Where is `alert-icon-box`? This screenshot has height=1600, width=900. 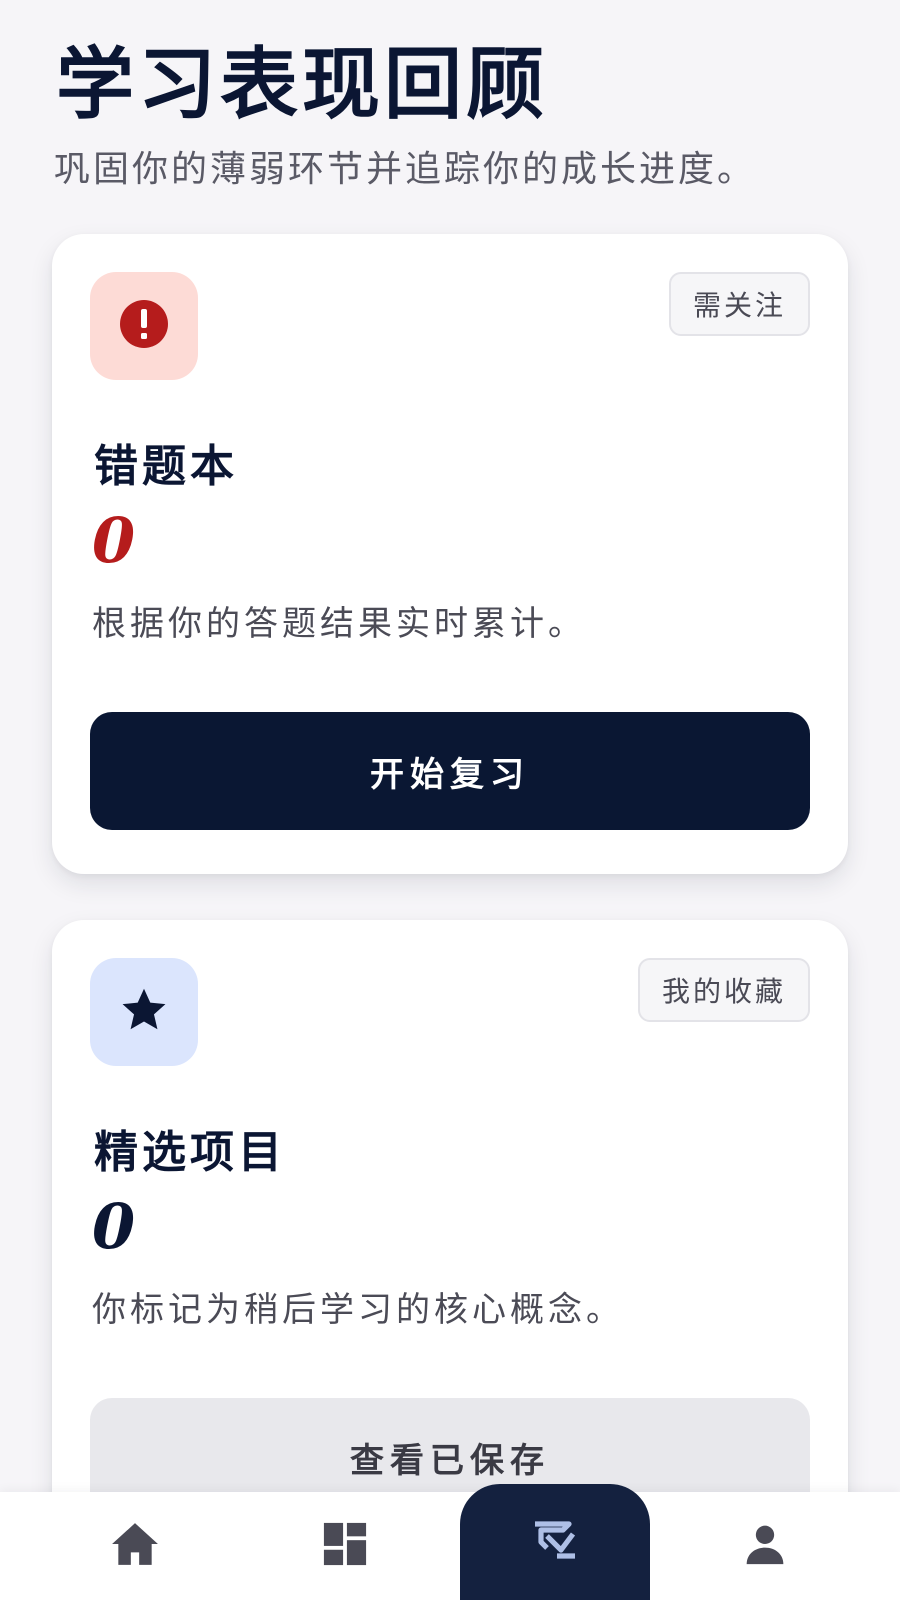 alert-icon-box is located at coordinates (144, 326).